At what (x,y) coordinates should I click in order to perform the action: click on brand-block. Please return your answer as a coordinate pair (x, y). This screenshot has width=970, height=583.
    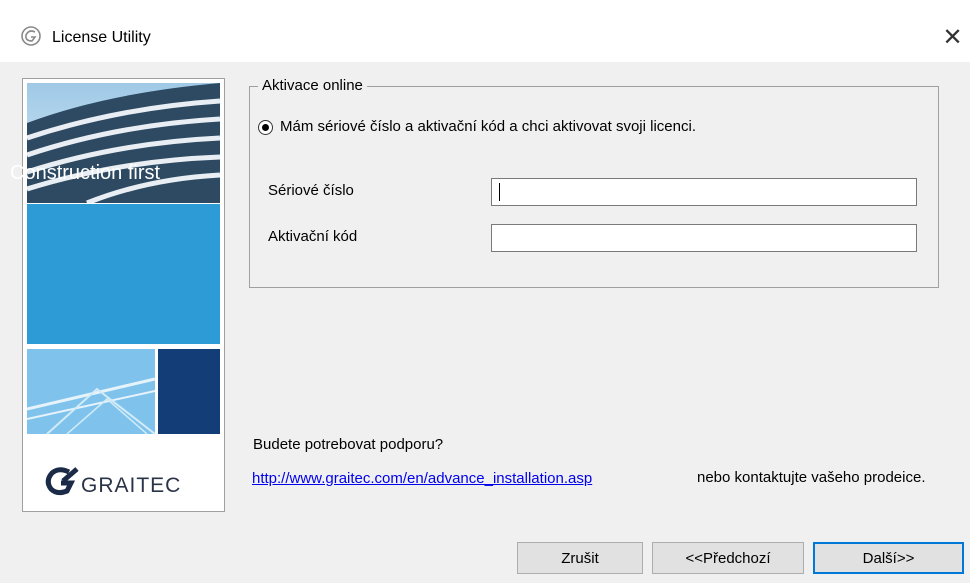
    Looking at the image, I should click on (123, 274).